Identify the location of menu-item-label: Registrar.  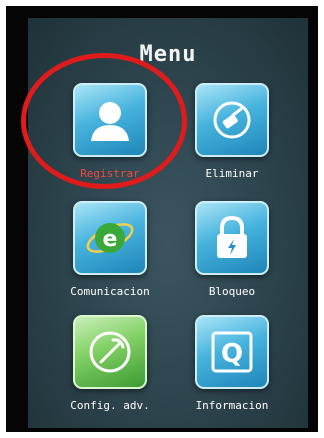
(110, 173).